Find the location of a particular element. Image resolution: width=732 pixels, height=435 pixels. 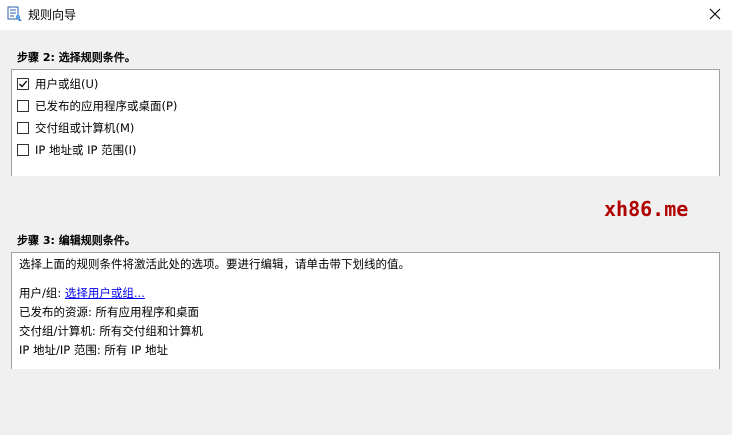

close-icon is located at coordinates (715, 15).